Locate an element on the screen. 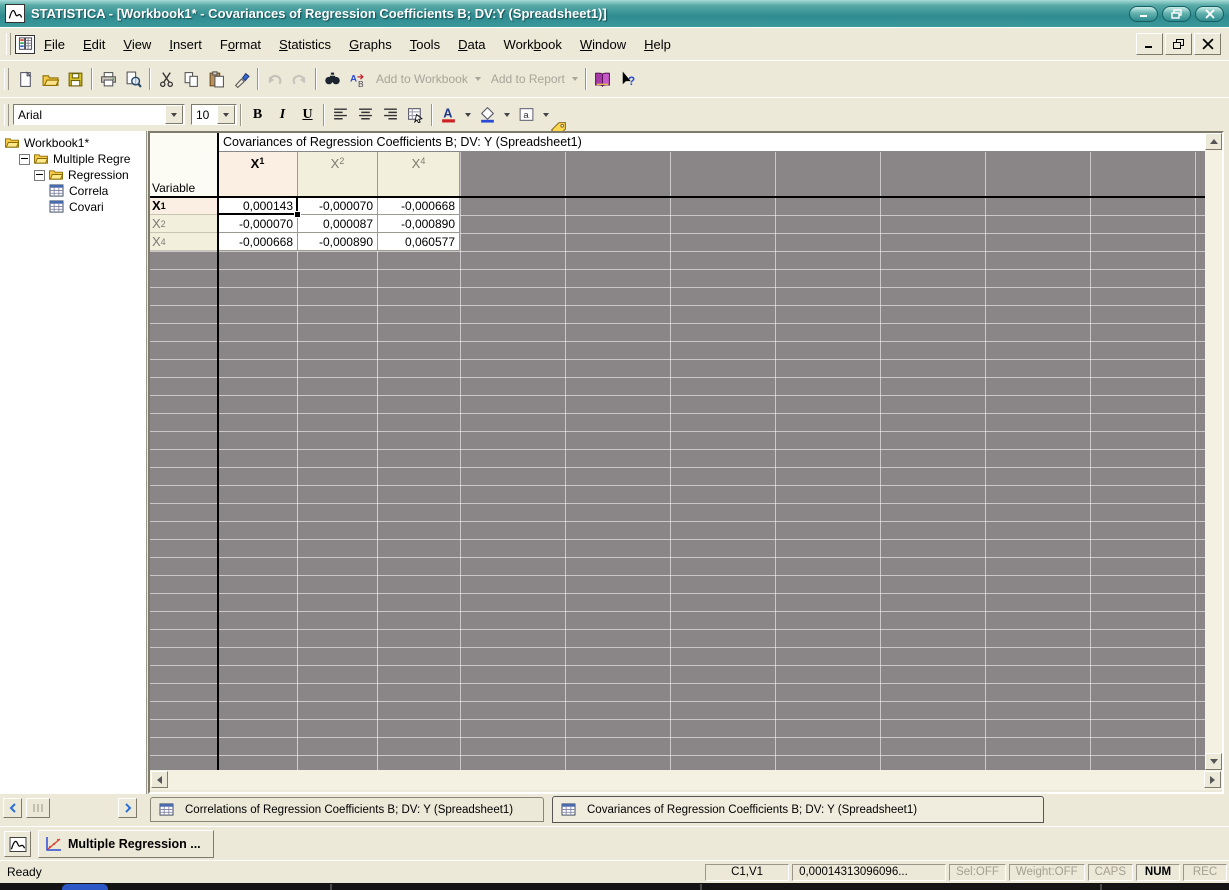 This screenshot has width=1229, height=890. help-button is located at coordinates (602, 79).